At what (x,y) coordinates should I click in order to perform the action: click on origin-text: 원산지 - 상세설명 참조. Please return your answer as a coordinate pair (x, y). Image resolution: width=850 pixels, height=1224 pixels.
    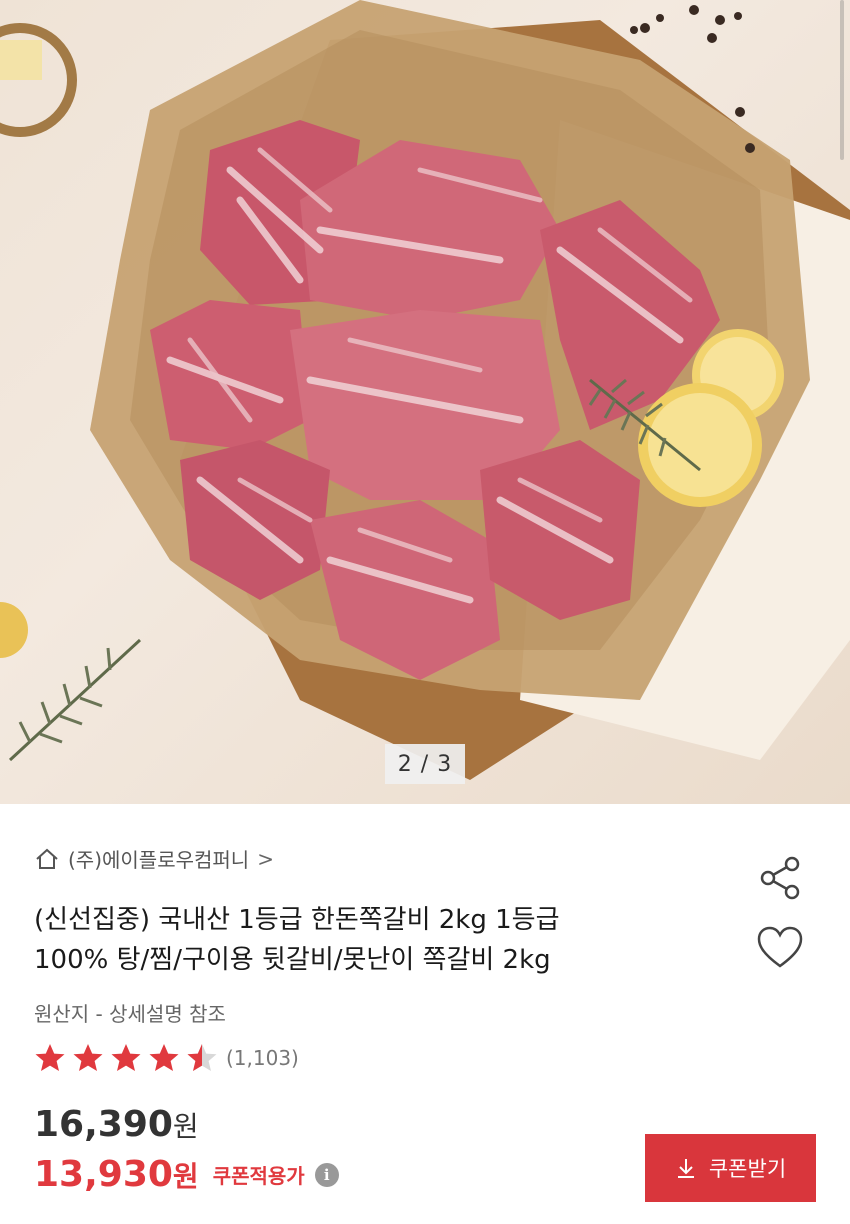
    Looking at the image, I should click on (130, 1014).